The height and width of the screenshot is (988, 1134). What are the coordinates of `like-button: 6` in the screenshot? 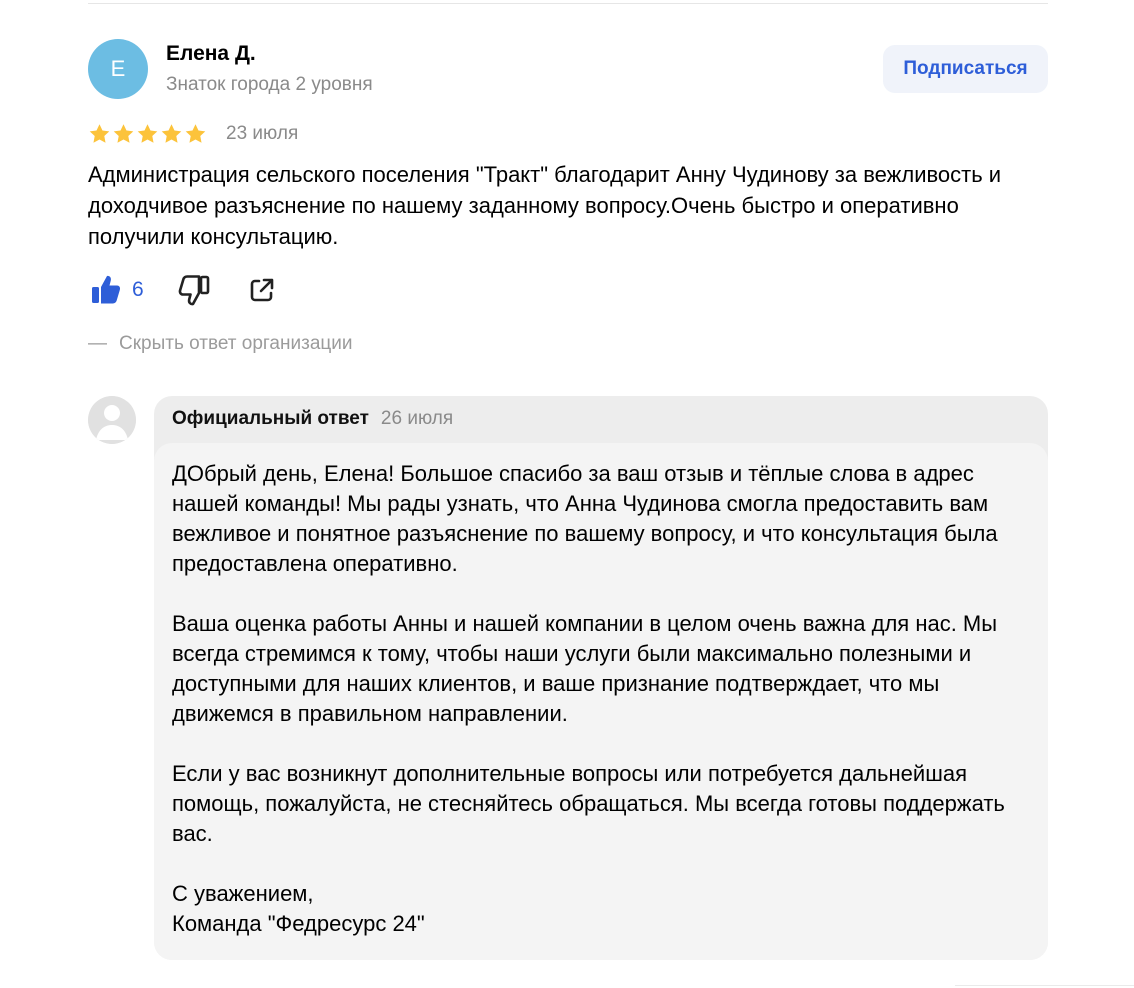 It's located at (116, 290).